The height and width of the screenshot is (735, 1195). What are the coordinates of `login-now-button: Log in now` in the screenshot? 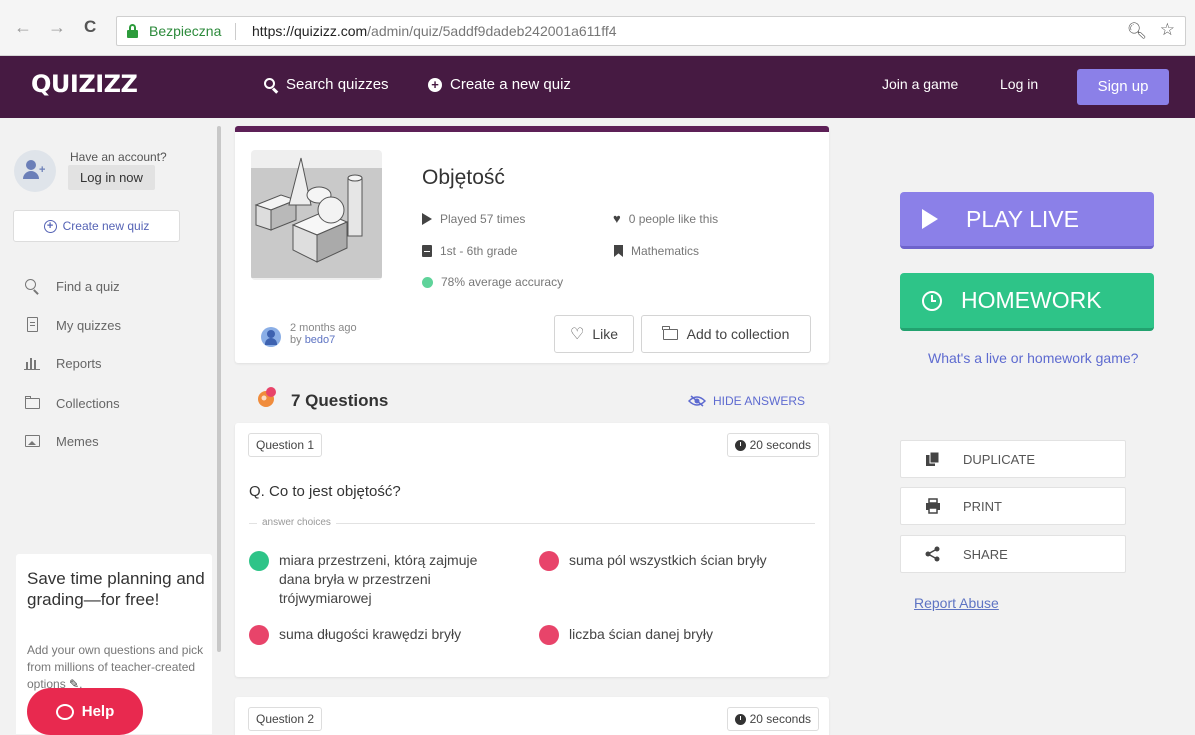 It's located at (111, 177).